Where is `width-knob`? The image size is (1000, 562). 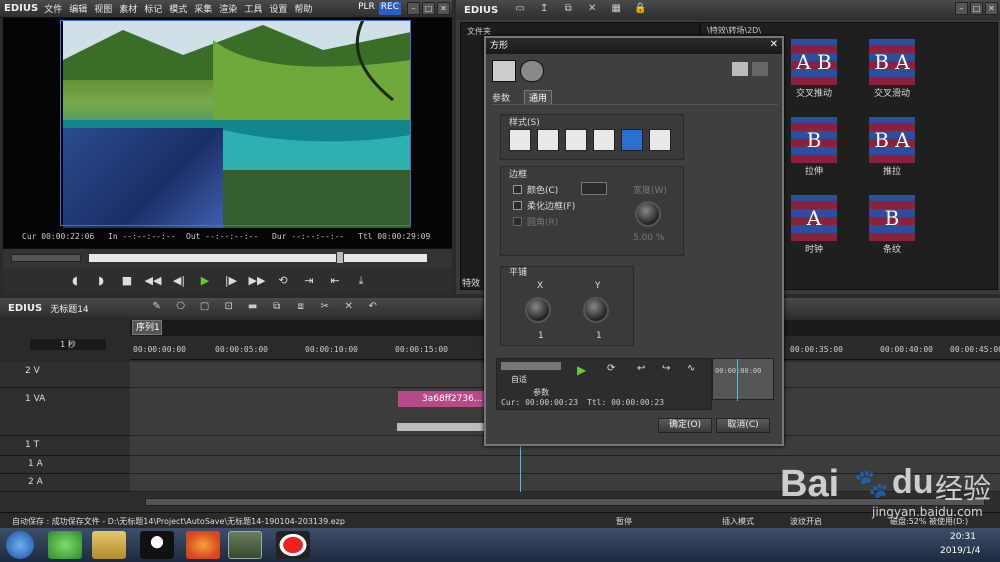 width-knob is located at coordinates (648, 214).